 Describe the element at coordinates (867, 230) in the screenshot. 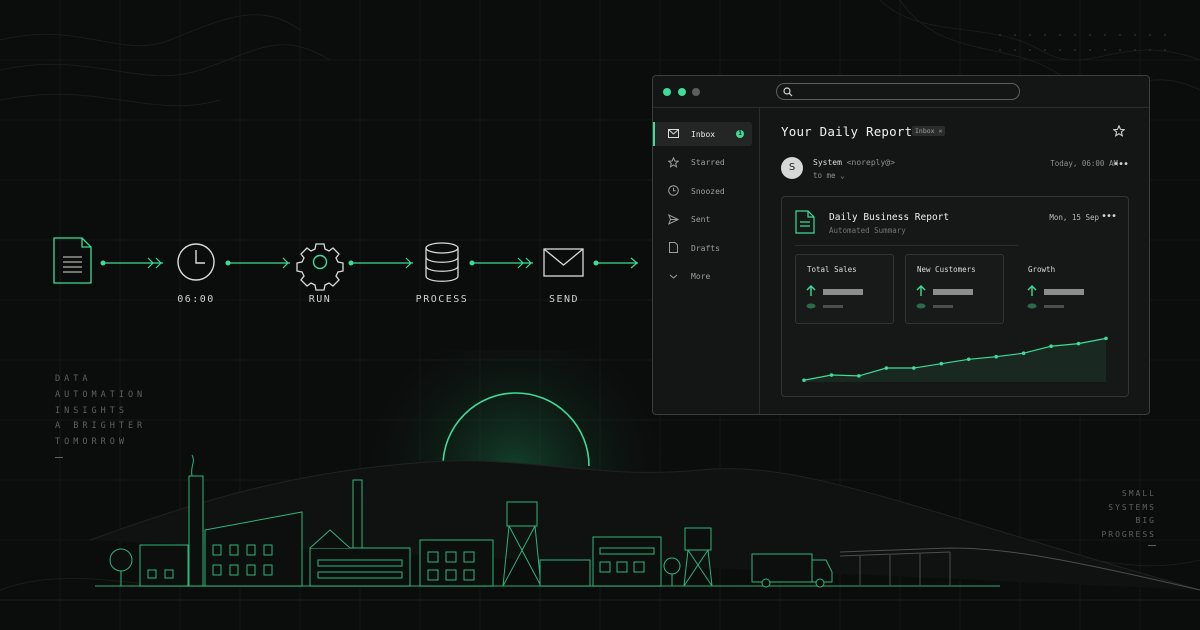

I see `report-subtitle: Automated Summary` at that location.